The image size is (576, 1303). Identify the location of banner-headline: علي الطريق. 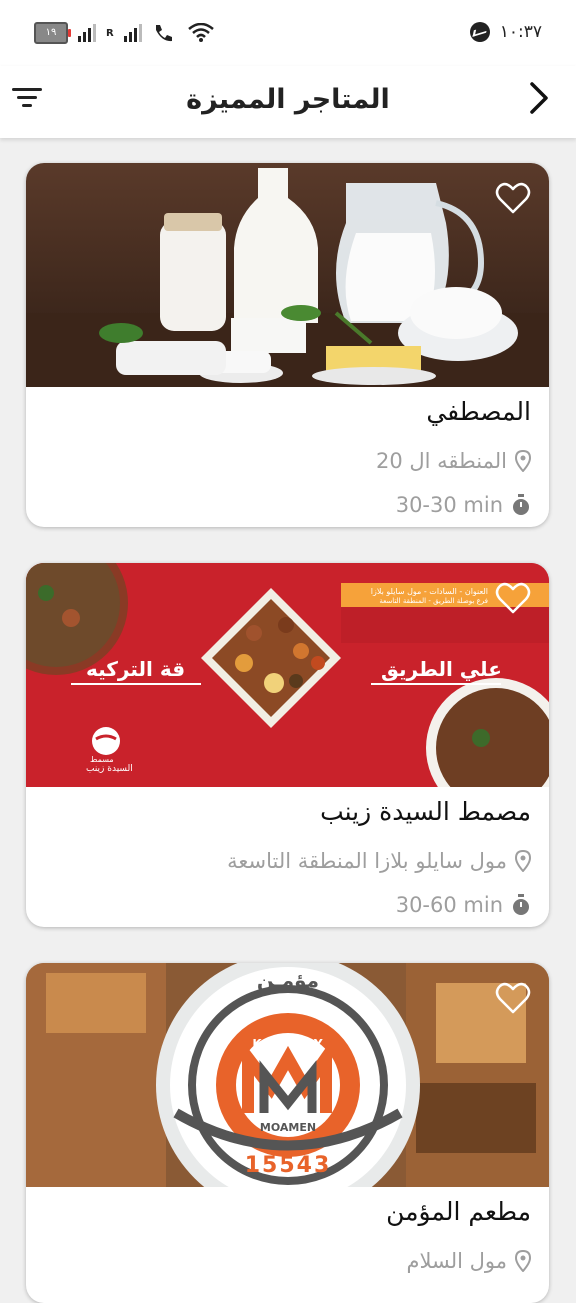
(441, 669).